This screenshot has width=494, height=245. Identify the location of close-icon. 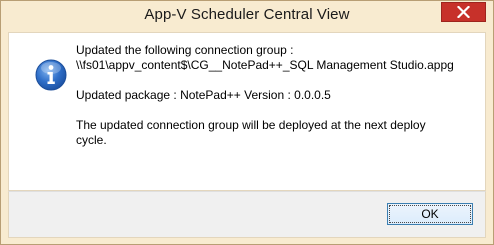
(463, 12).